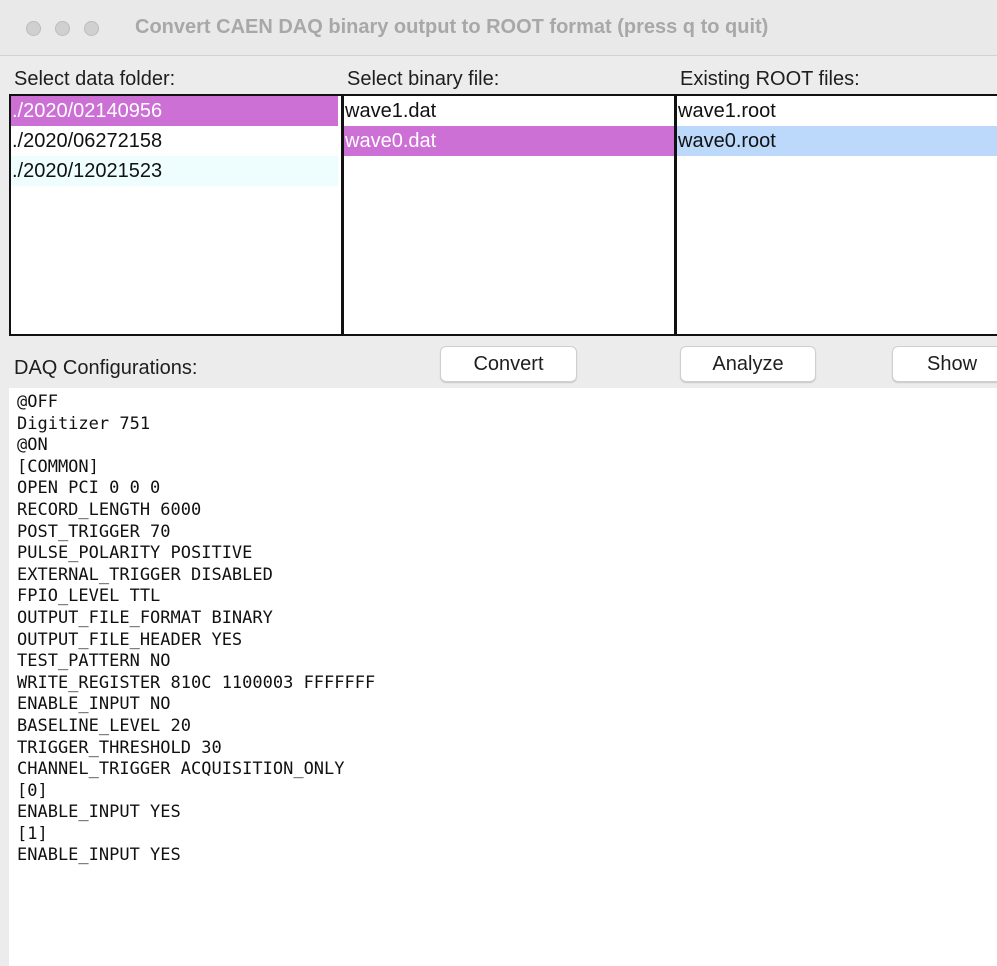 The height and width of the screenshot is (966, 997). I want to click on config-line: @ON, so click(32, 445).